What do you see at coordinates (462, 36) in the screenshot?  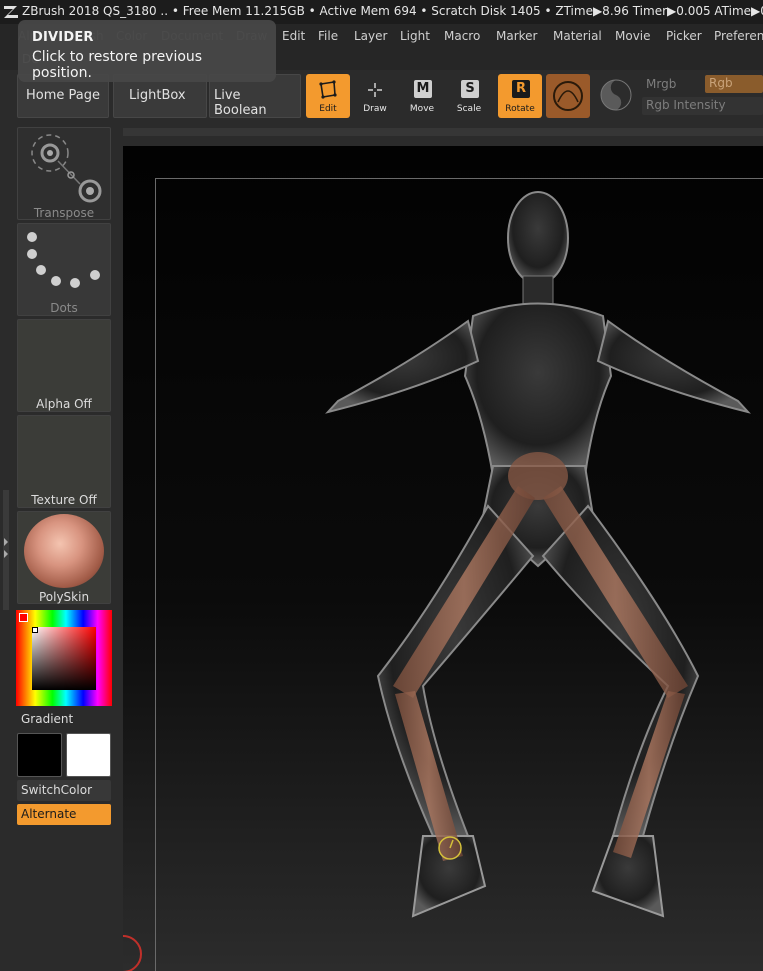 I see `menu-macro: Macro` at bounding box center [462, 36].